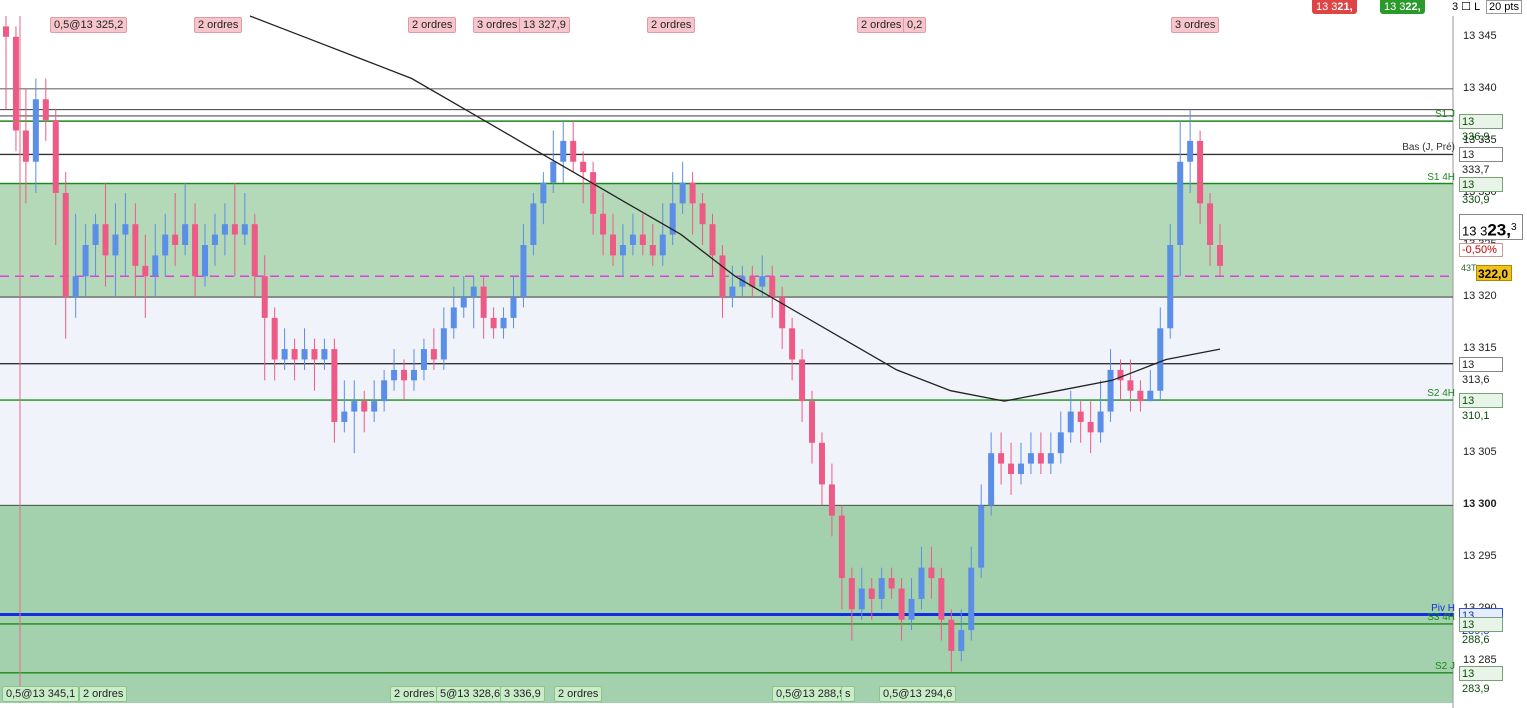  What do you see at coordinates (470, 694) in the screenshot?
I see `bottom-order-tag-3: 5@13 328,6` at bounding box center [470, 694].